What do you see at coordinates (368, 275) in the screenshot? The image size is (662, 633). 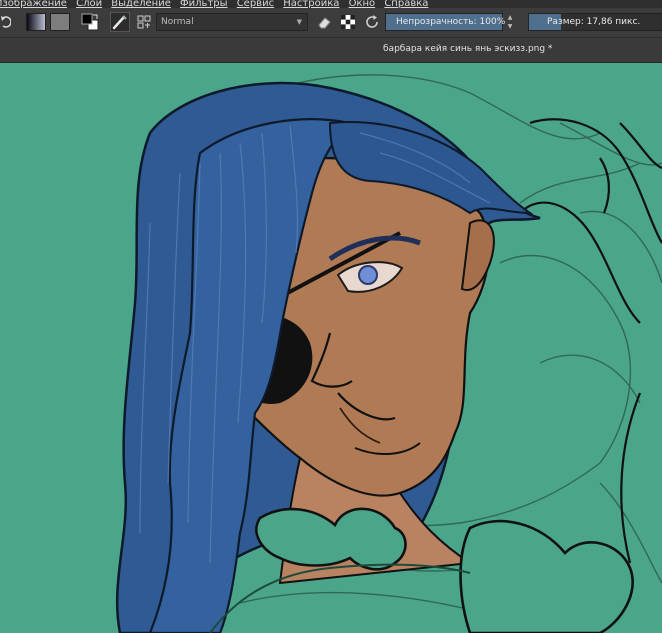 I see `iris` at bounding box center [368, 275].